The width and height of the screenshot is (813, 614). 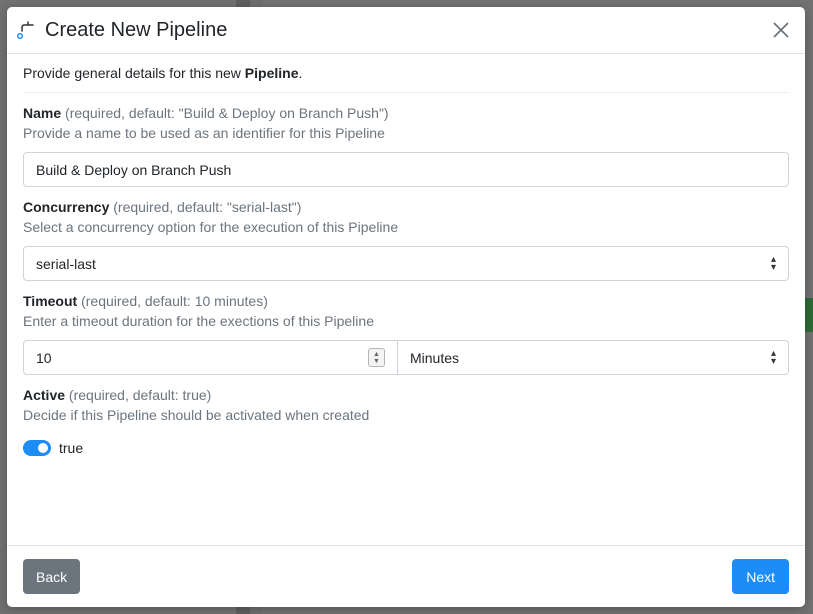 I want to click on next-button: Next, so click(x=760, y=576).